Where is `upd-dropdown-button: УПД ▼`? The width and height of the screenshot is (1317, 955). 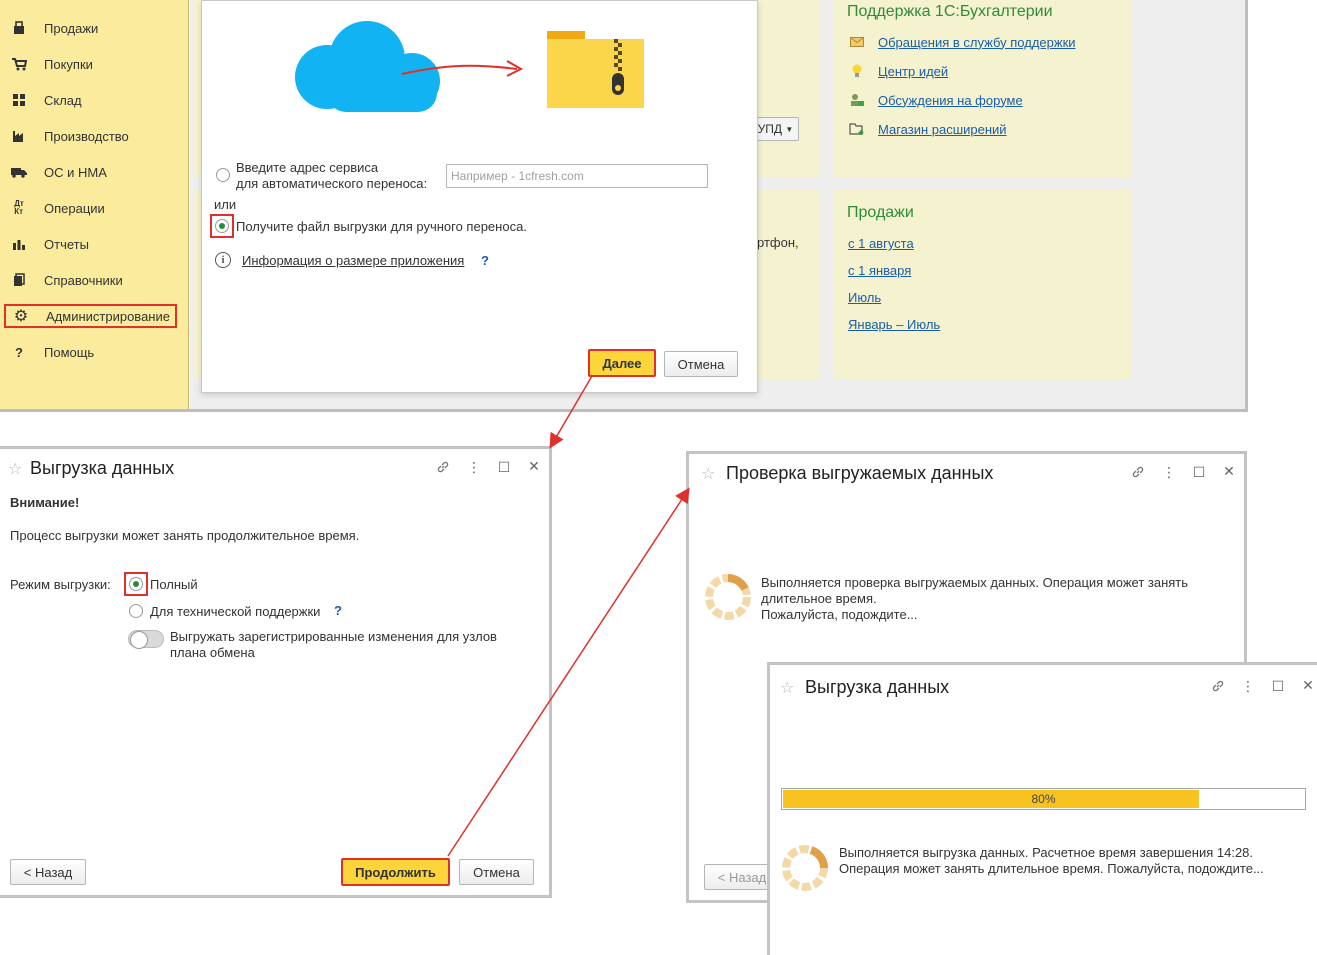
upd-dropdown-button: УПД ▼ is located at coordinates (775, 129).